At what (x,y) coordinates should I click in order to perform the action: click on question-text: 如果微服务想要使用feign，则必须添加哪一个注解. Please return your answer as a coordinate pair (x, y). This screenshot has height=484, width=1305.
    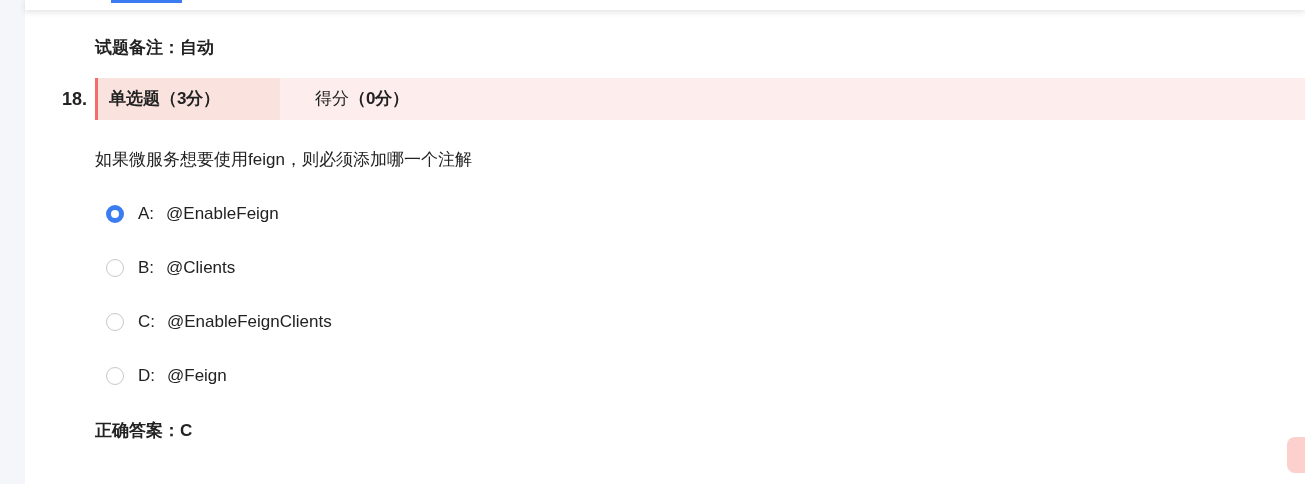
    Looking at the image, I should click on (284, 160).